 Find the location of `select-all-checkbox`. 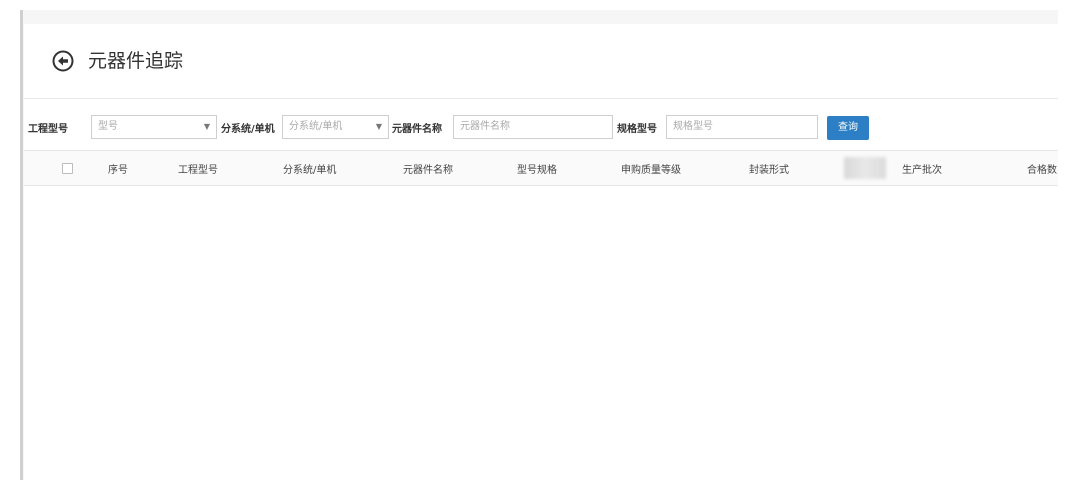

select-all-checkbox is located at coordinates (67, 168).